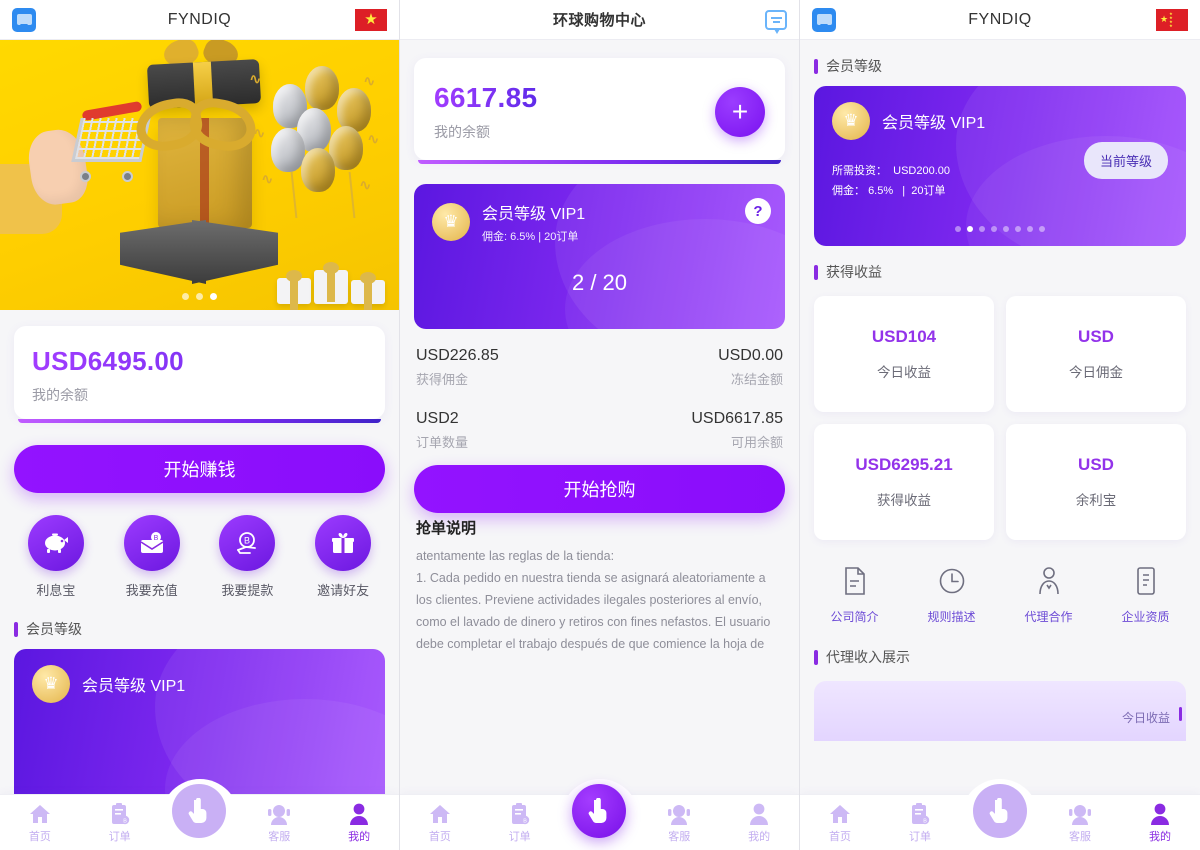 Image resolution: width=1200 pixels, height=850 pixels. I want to click on start-grab-button: 开始抢购, so click(599, 489).